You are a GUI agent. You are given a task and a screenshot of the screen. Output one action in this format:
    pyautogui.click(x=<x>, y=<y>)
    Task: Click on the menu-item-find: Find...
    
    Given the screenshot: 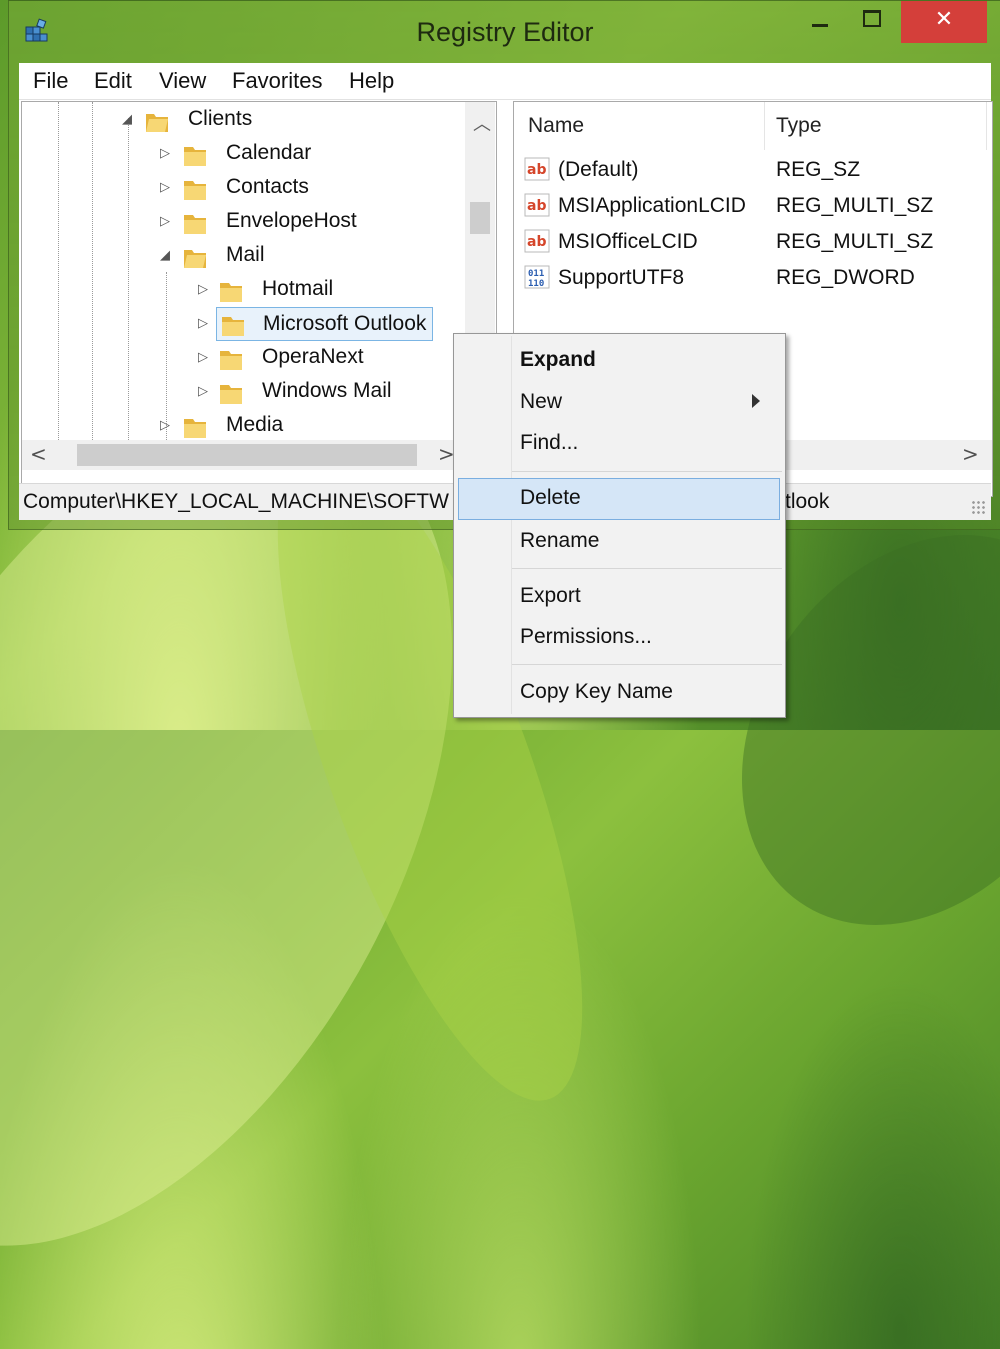 What is the action you would take?
    pyautogui.click(x=619, y=443)
    